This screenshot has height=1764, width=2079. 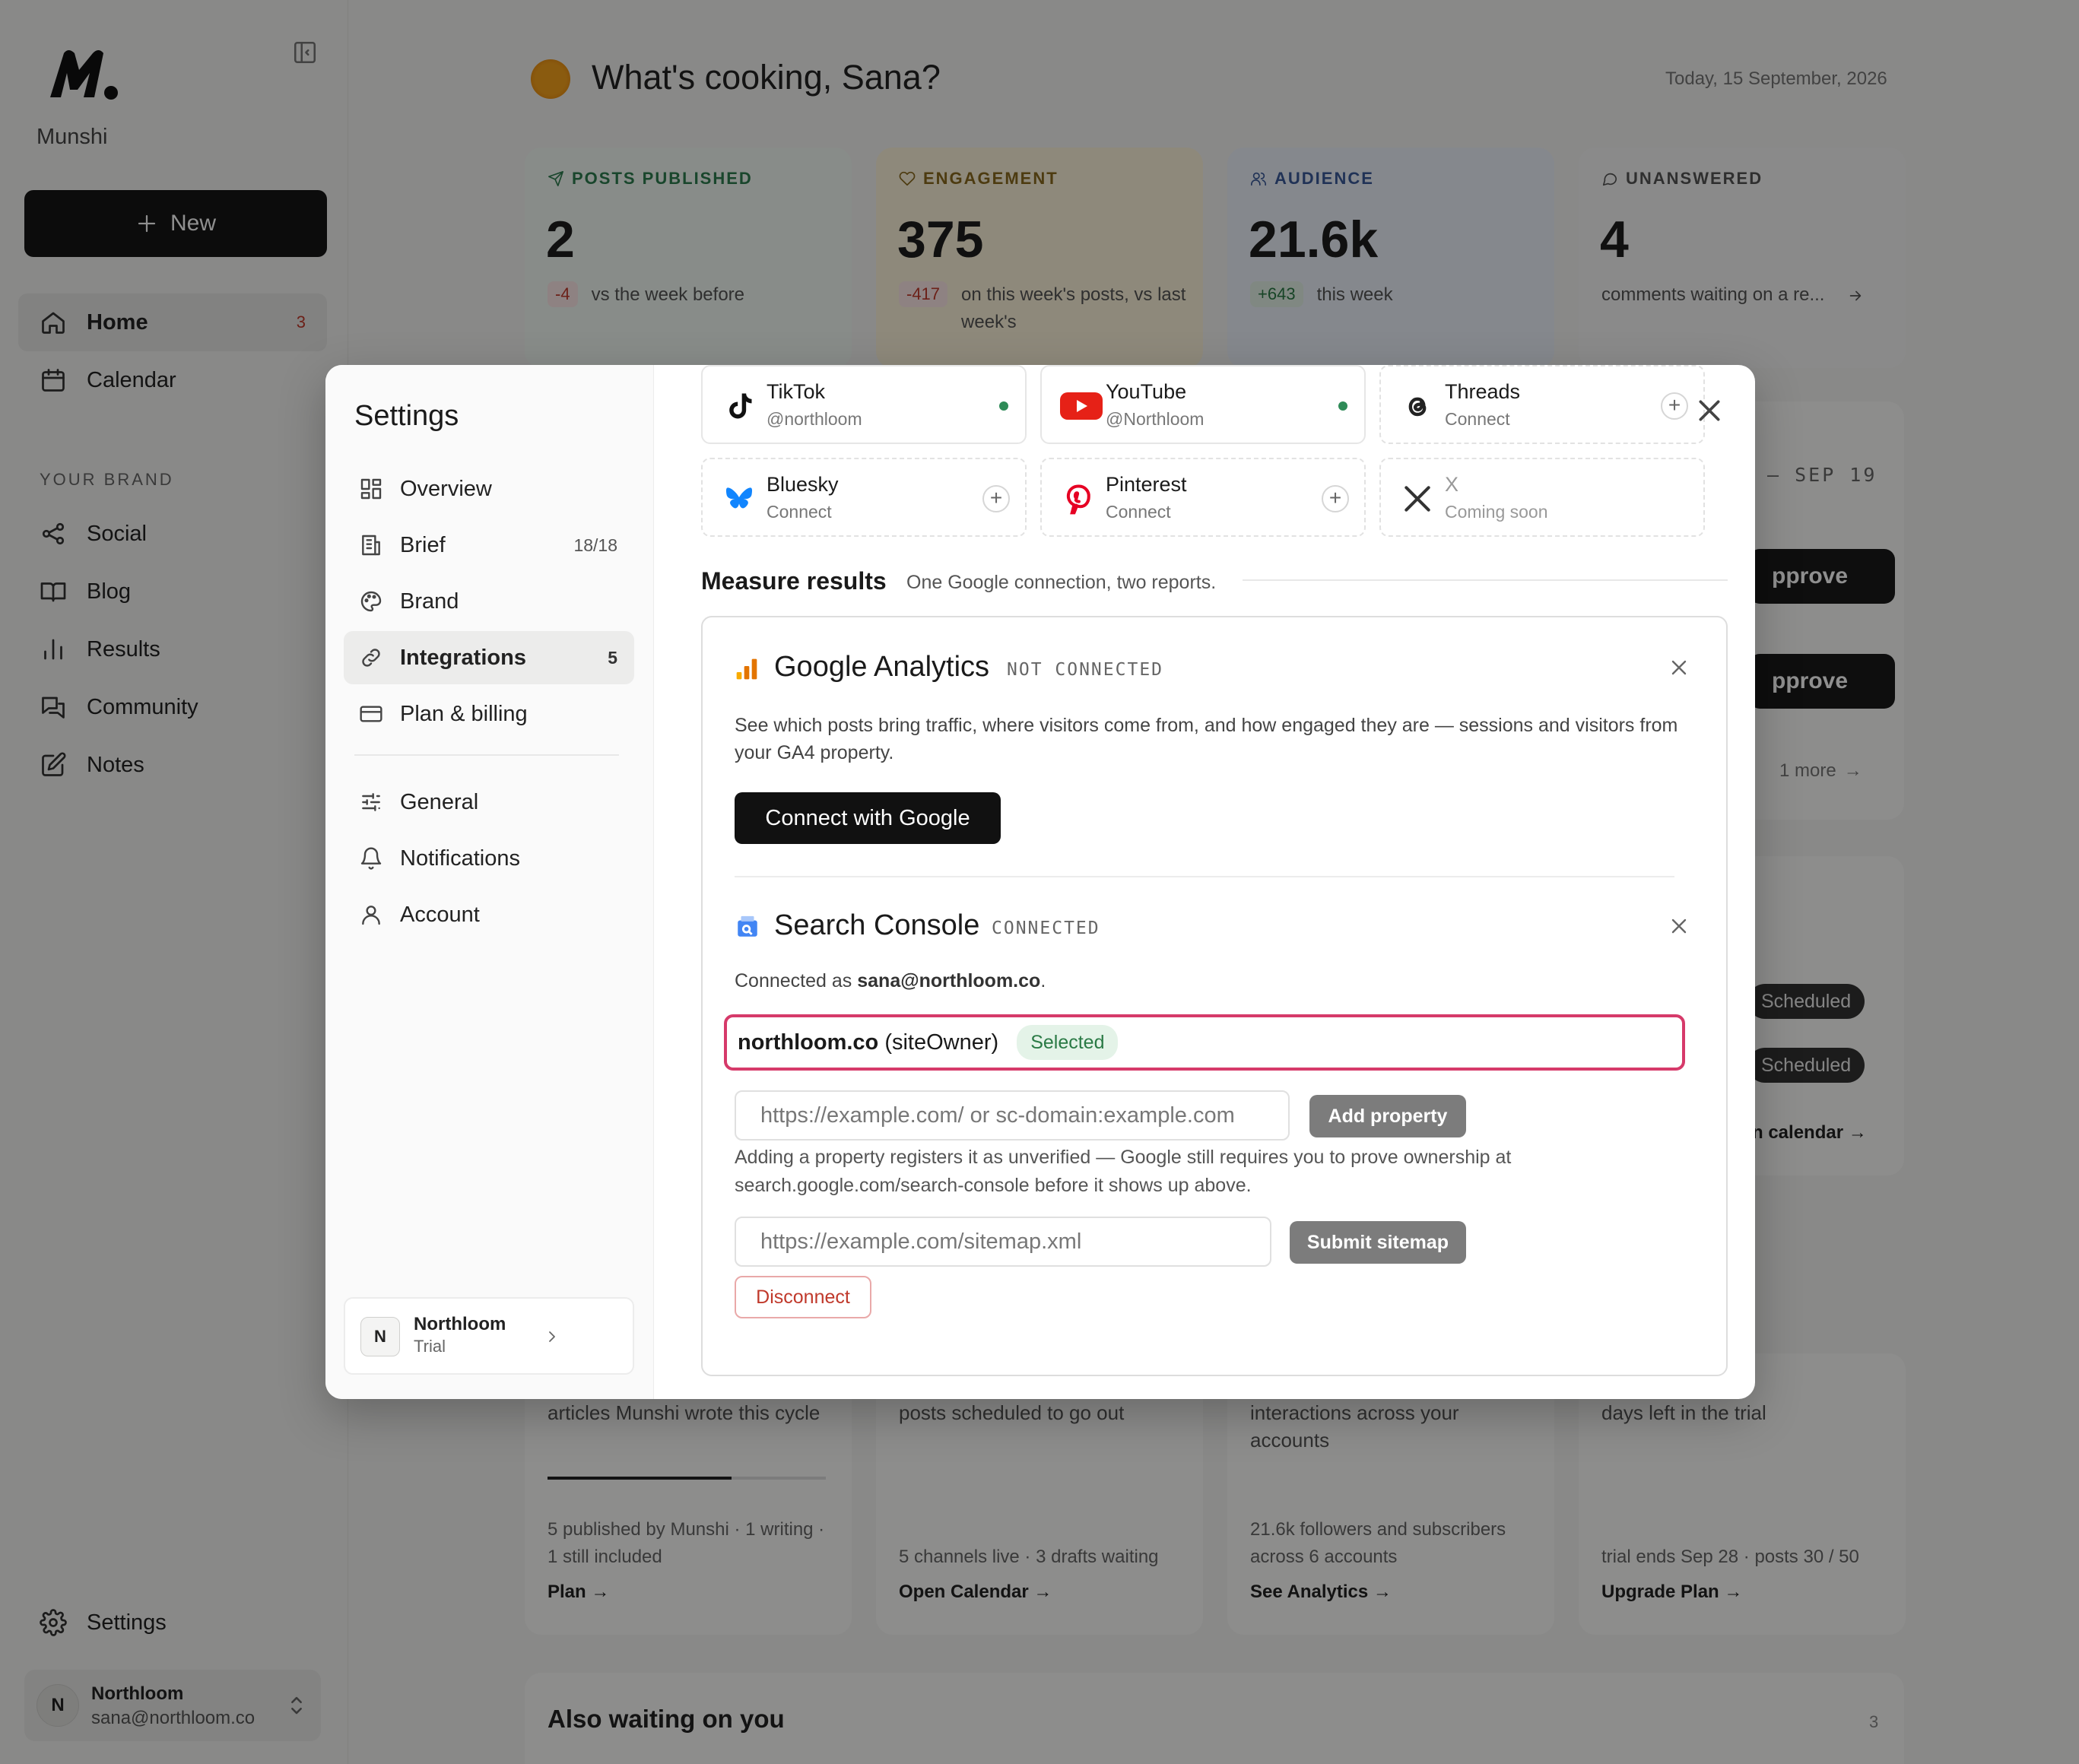 What do you see at coordinates (552, 1336) in the screenshot?
I see `chevron-right-icon` at bounding box center [552, 1336].